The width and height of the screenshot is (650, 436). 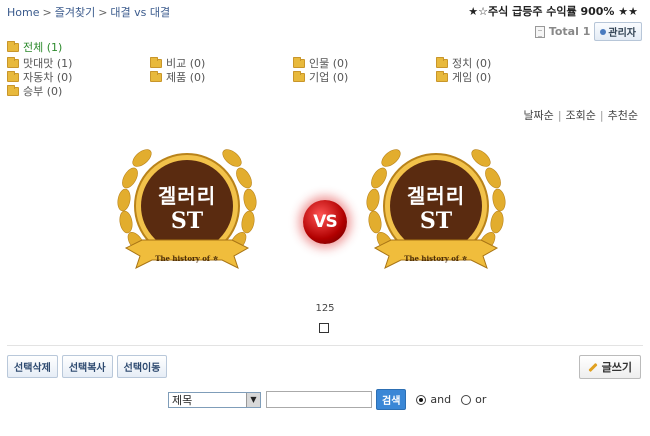 What do you see at coordinates (253, 399) in the screenshot?
I see `chevron-down-icon: ▼` at bounding box center [253, 399].